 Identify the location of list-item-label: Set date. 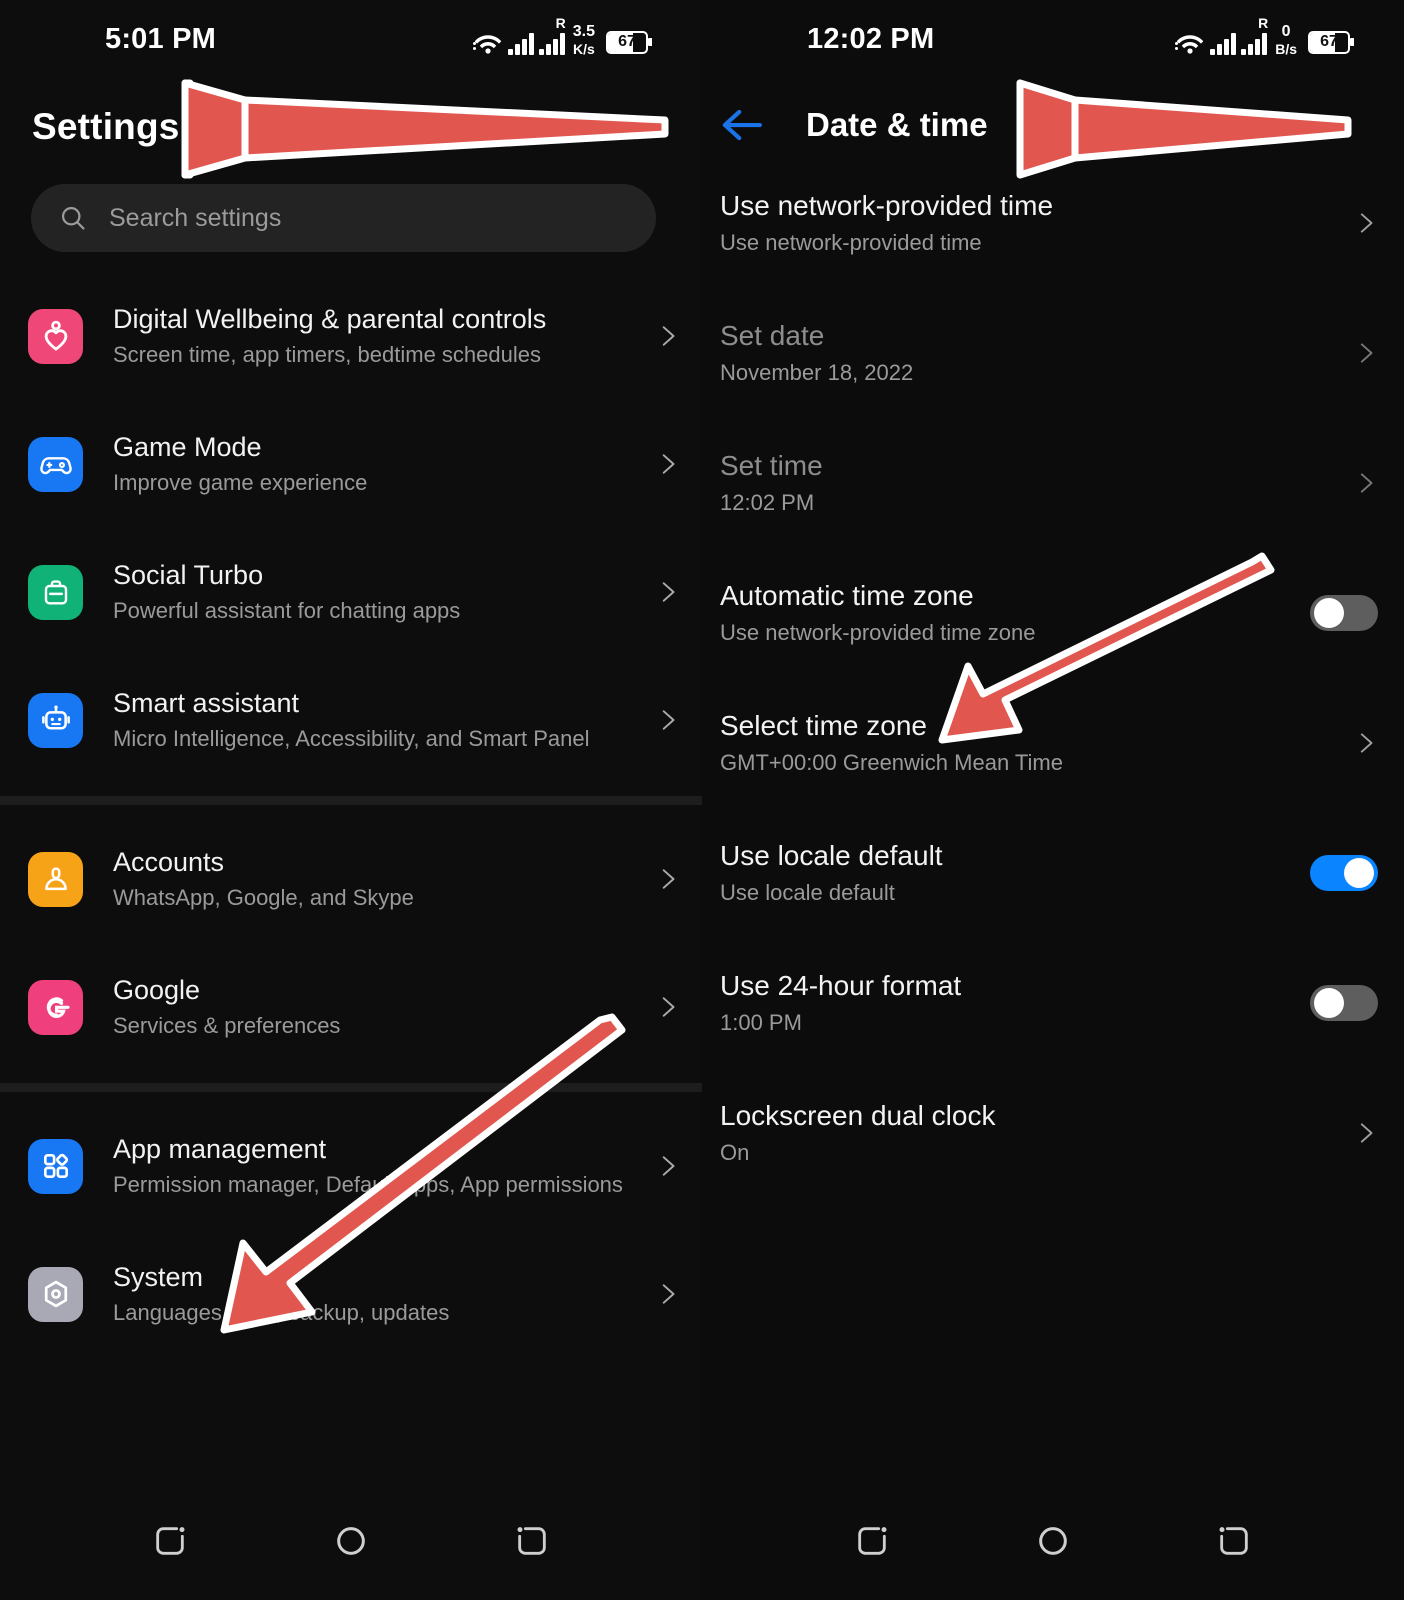
(772, 336).